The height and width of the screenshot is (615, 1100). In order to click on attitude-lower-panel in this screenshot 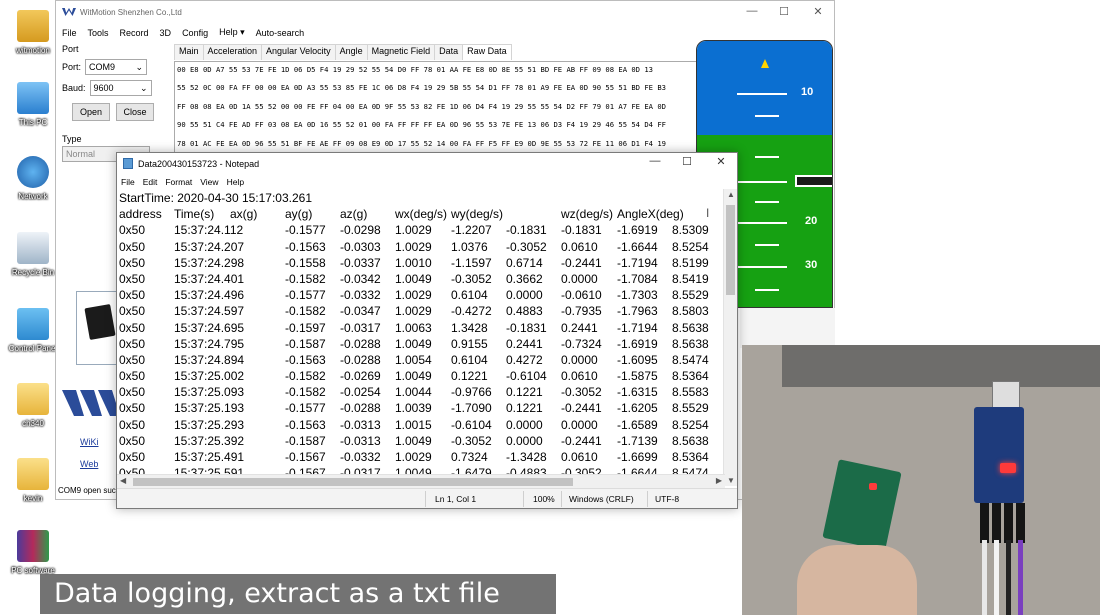, I will do `click(787, 328)`.